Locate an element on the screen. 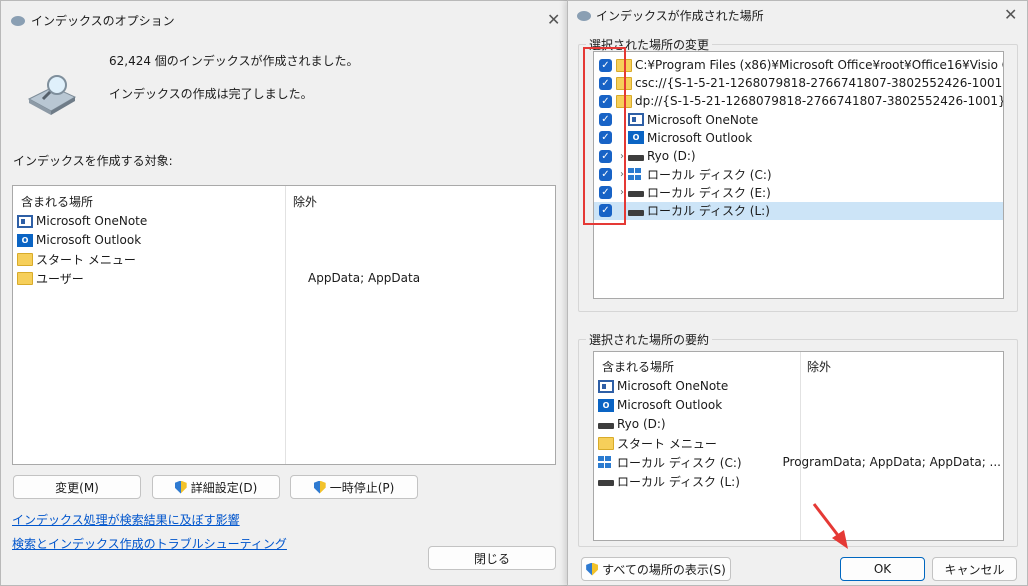 The image size is (1028, 586). window-title: インデックスのオプション is located at coordinates (103, 21).